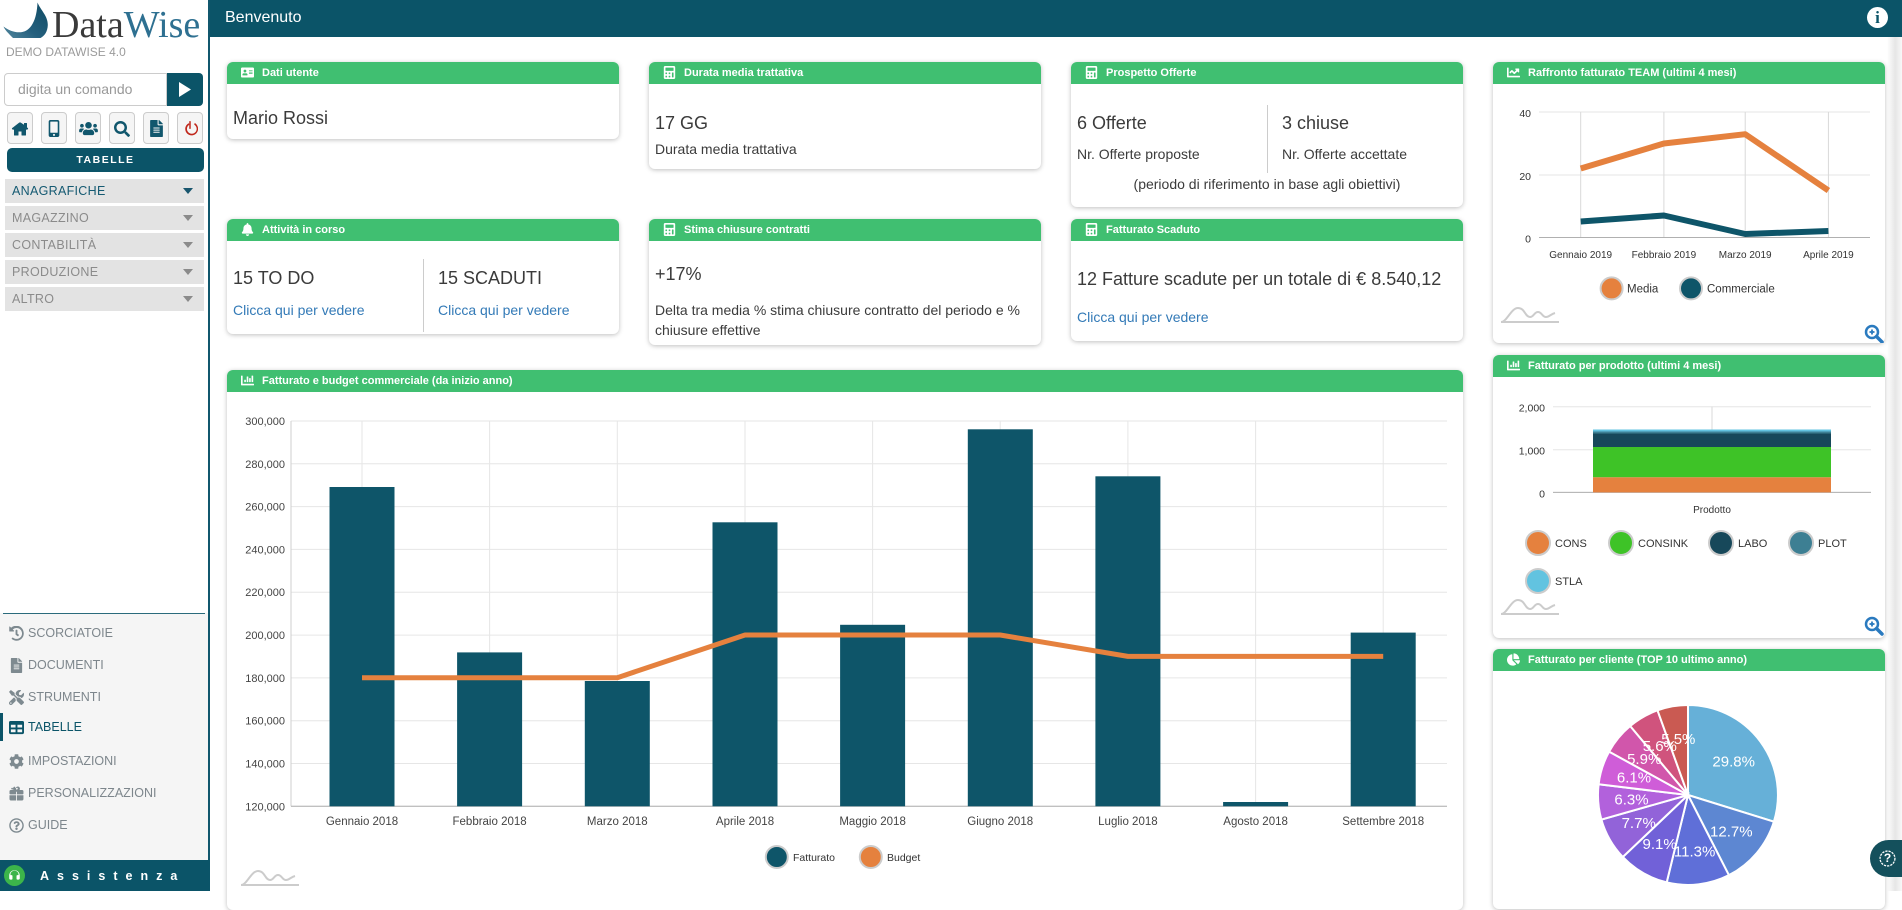  What do you see at coordinates (872, 822) in the screenshot?
I see `svg-text: Maggio 2018` at bounding box center [872, 822].